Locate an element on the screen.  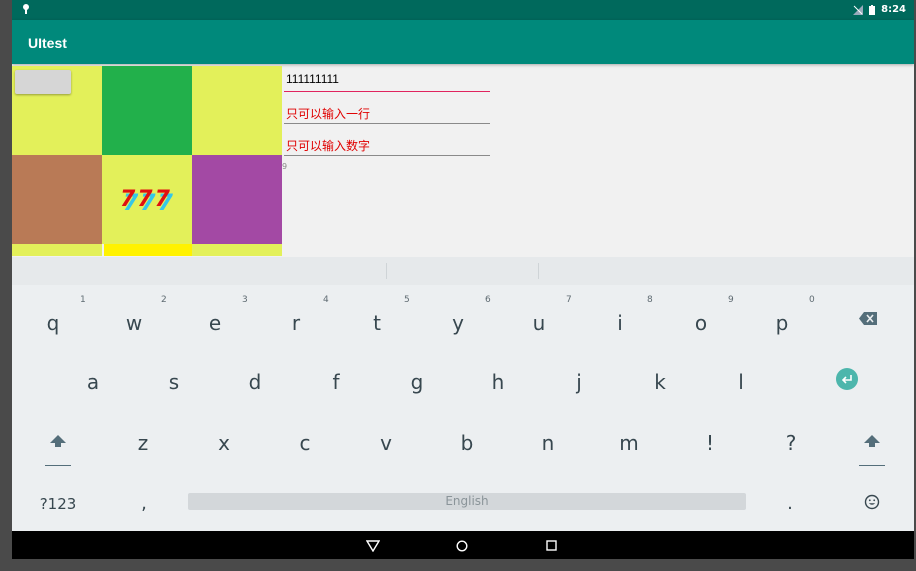
key-s: s is located at coordinates (174, 382).